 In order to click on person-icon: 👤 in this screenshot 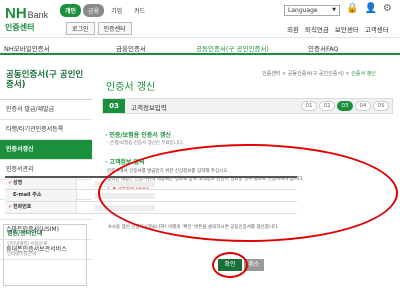, I will do `click(370, 8)`.